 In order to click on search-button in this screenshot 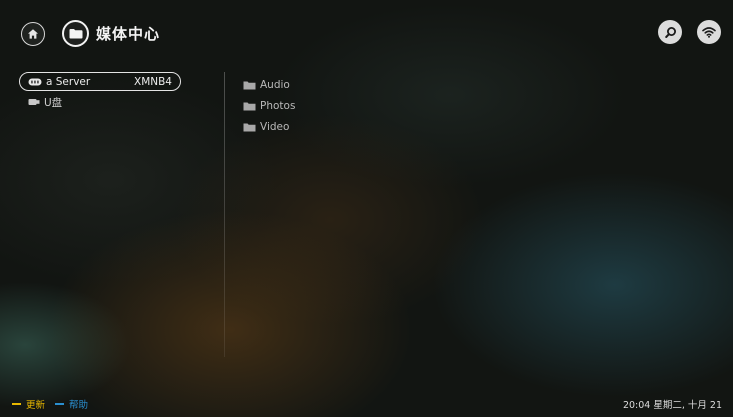, I will do `click(670, 32)`.